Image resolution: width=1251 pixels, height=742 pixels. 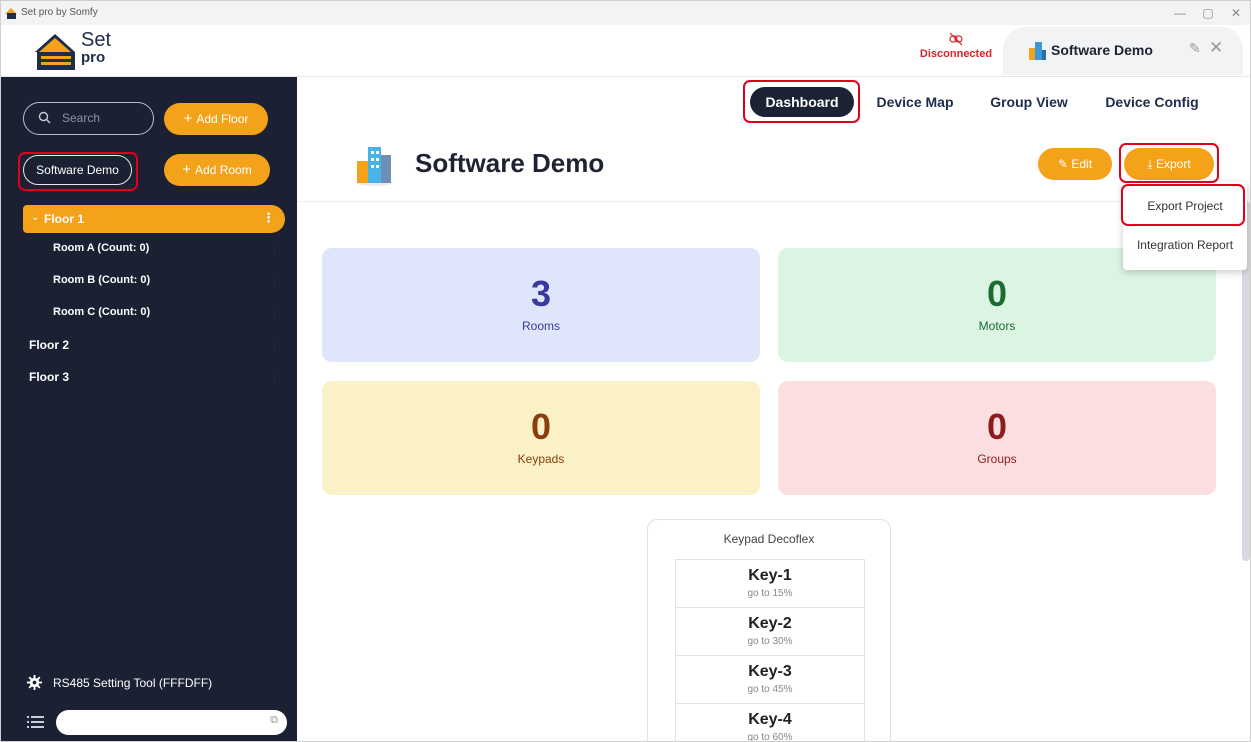 What do you see at coordinates (770, 623) in the screenshot?
I see `key-name: Key-2` at bounding box center [770, 623].